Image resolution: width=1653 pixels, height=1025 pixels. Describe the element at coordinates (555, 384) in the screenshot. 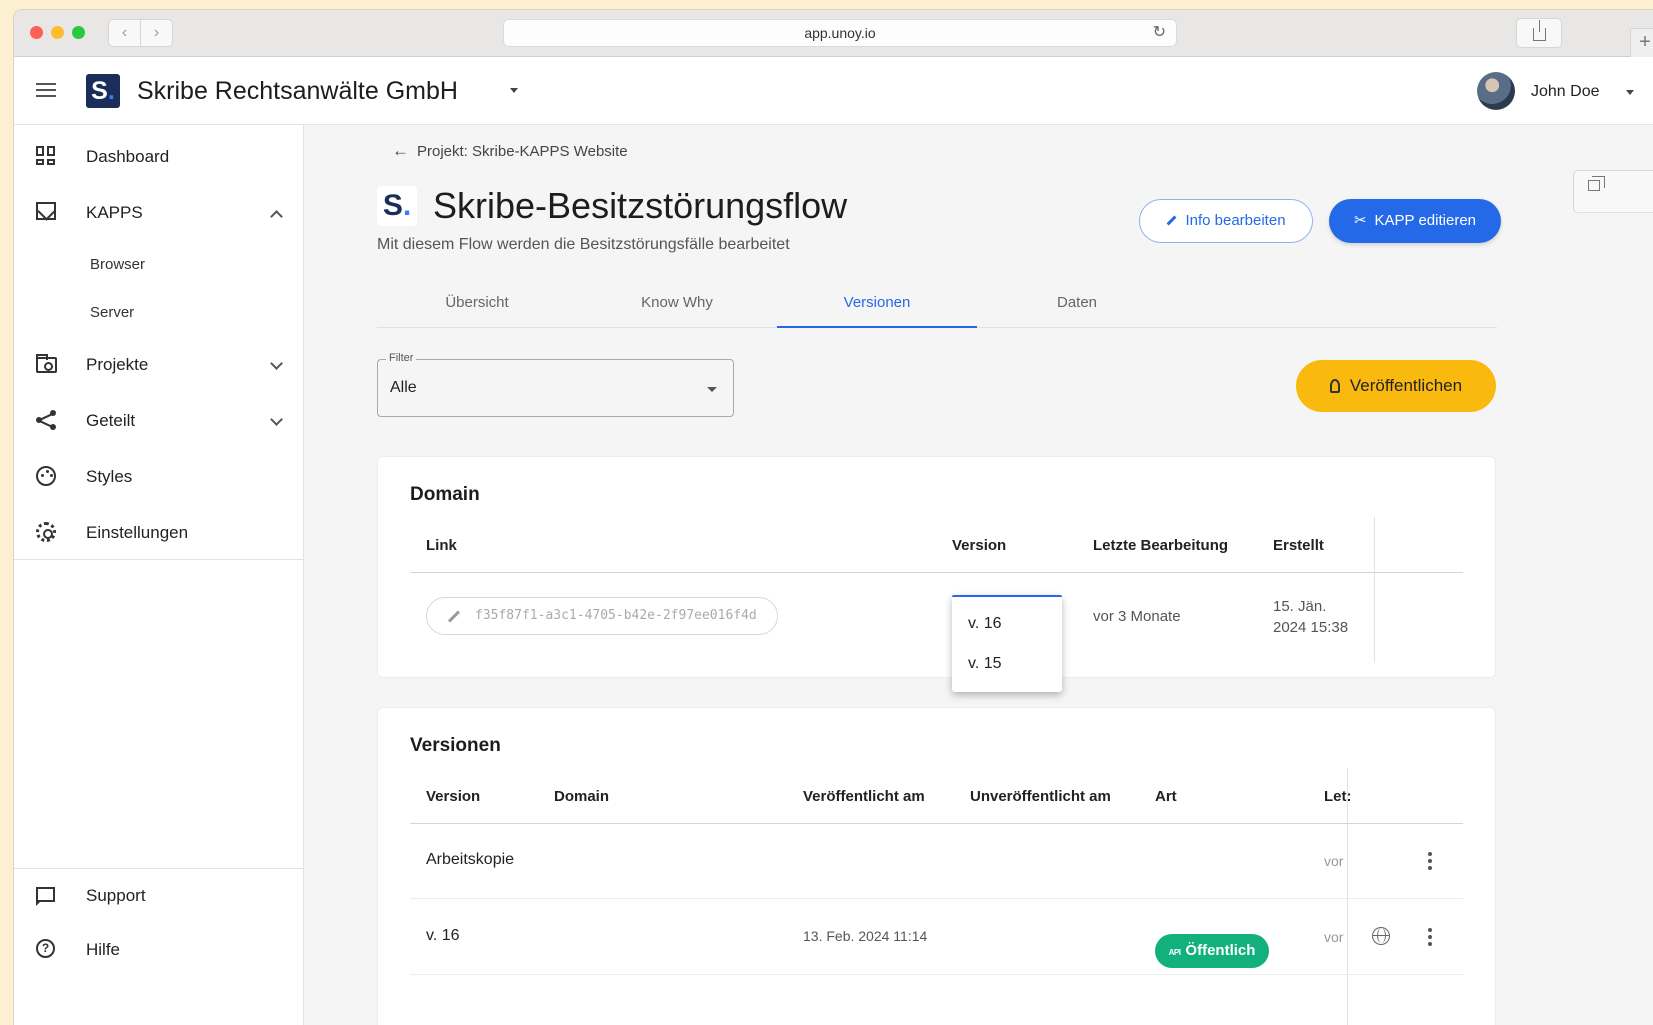

I see `filter-select: Filter Alle` at that location.